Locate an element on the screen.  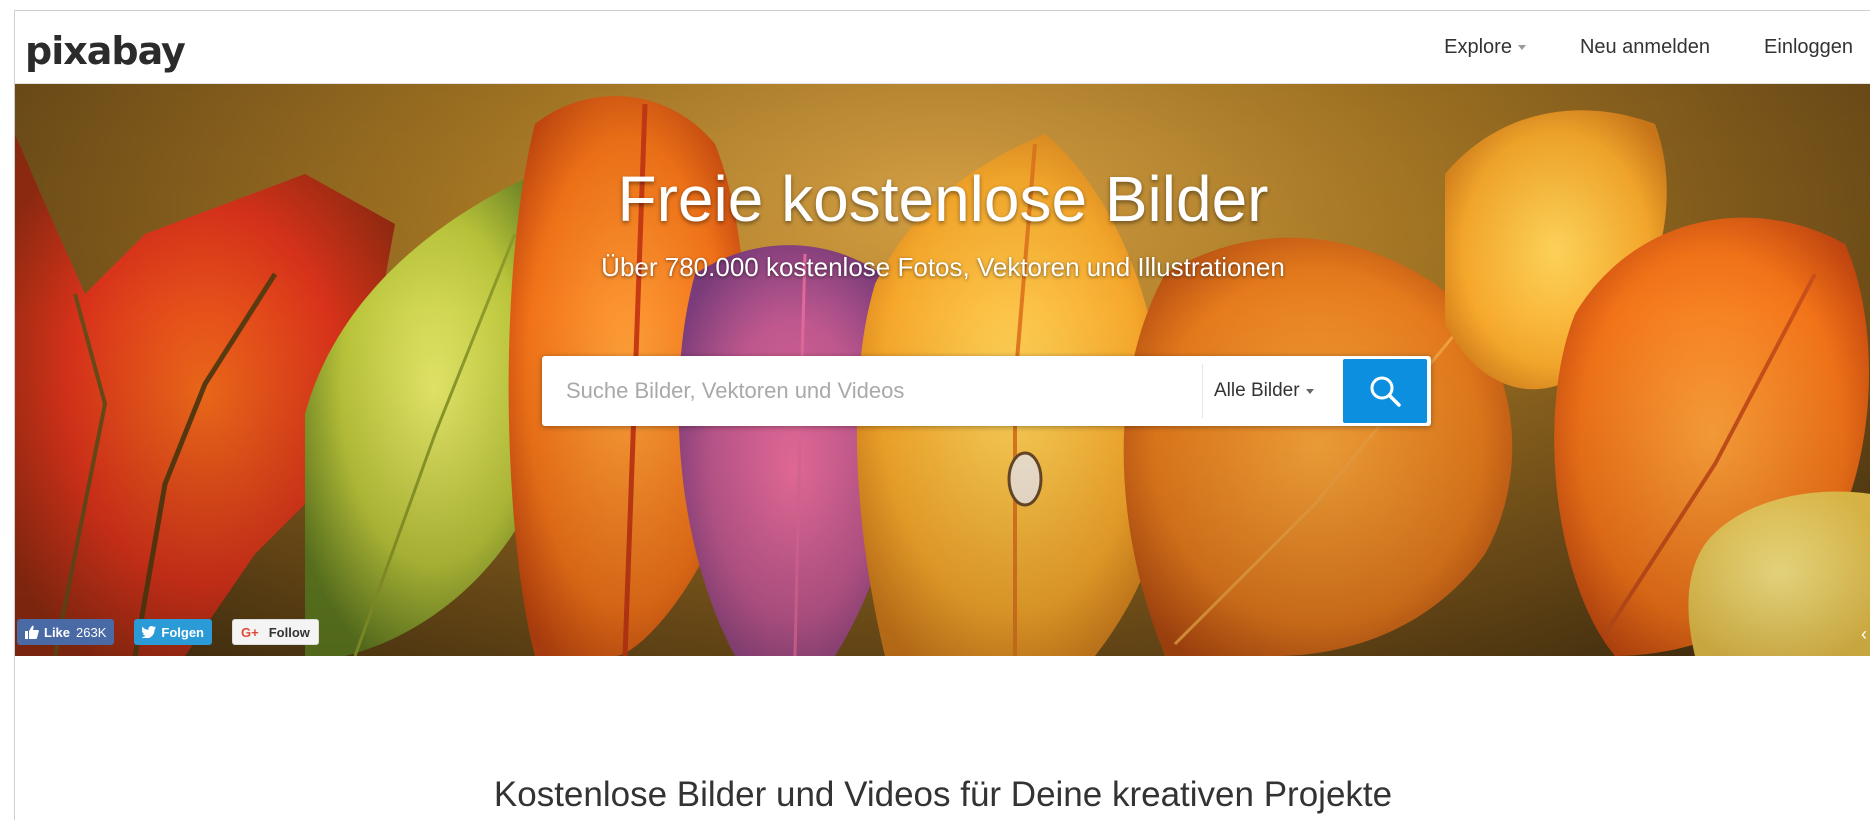
search-icon is located at coordinates (1385, 391).